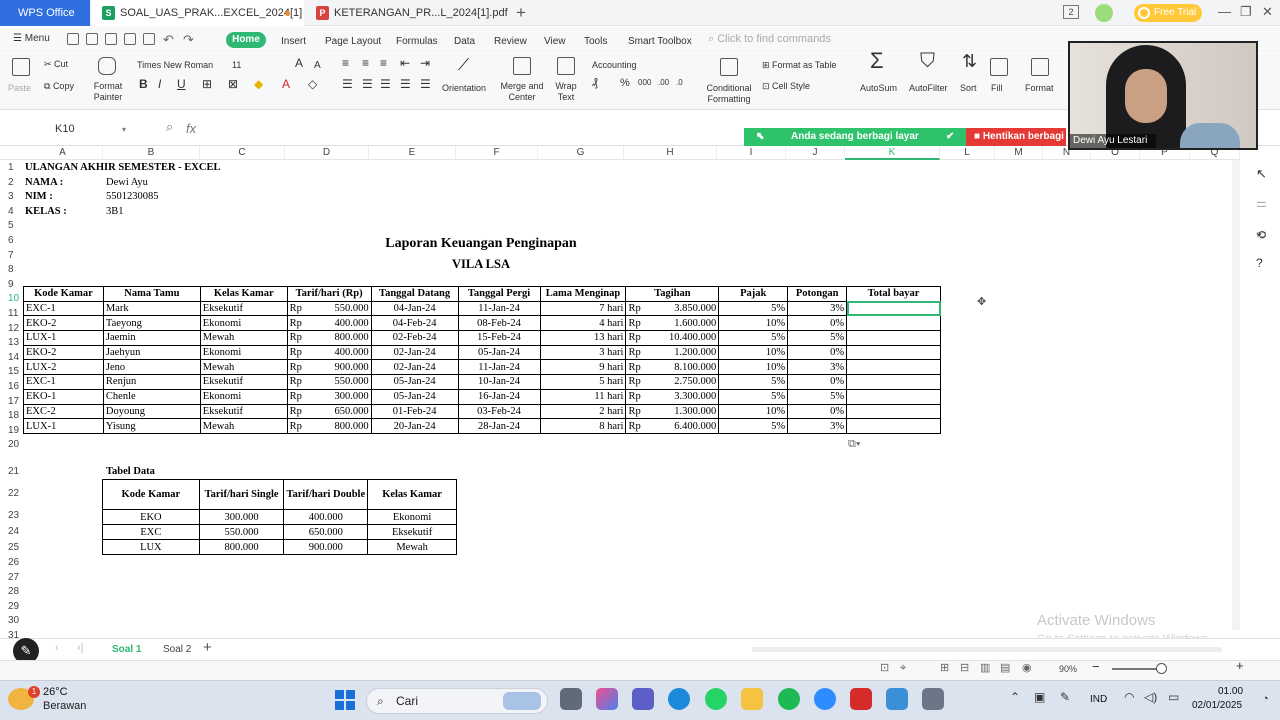  I want to click on row-header: 19, so click(11, 431).